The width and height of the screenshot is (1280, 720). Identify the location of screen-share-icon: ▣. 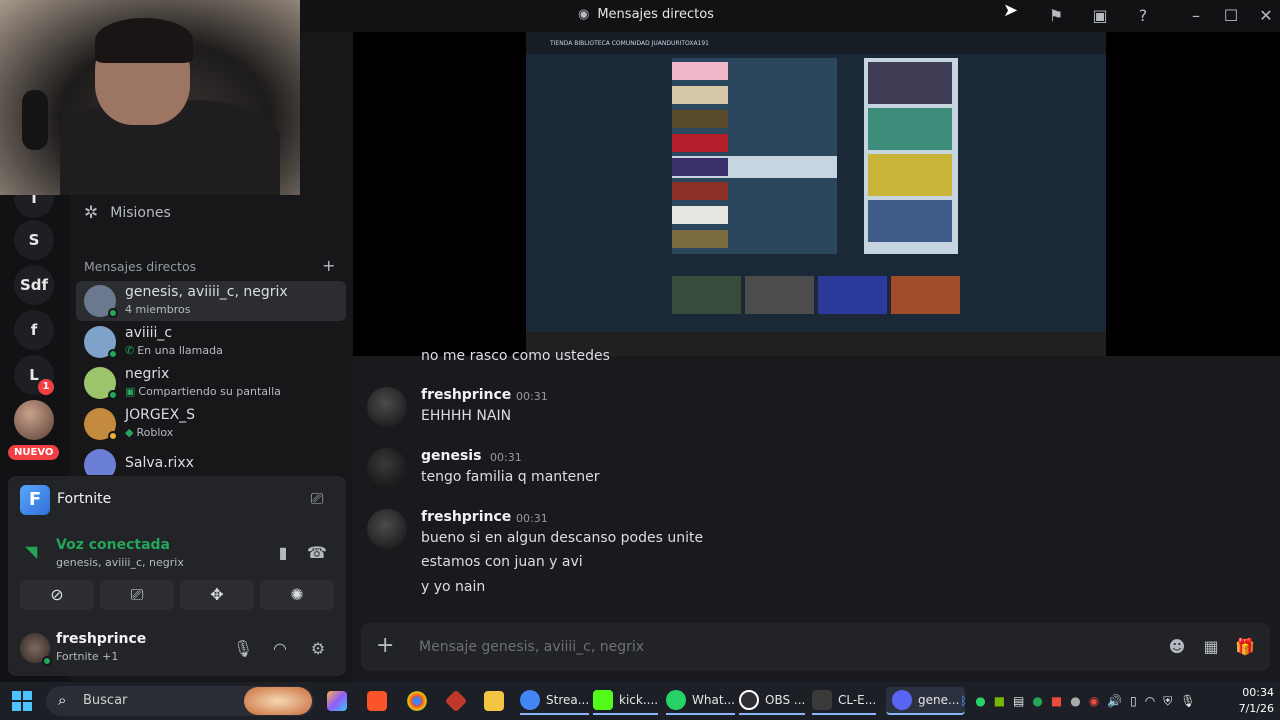
(130, 391).